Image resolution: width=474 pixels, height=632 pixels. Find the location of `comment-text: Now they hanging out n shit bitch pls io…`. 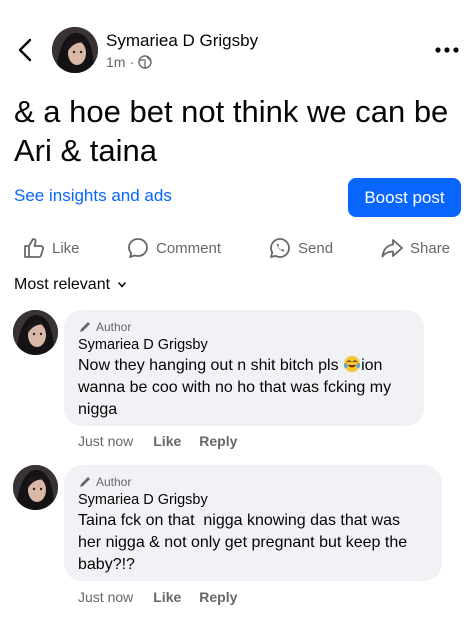

comment-text: Now they hanging out n shit bitch pls io… is located at coordinates (234, 388).